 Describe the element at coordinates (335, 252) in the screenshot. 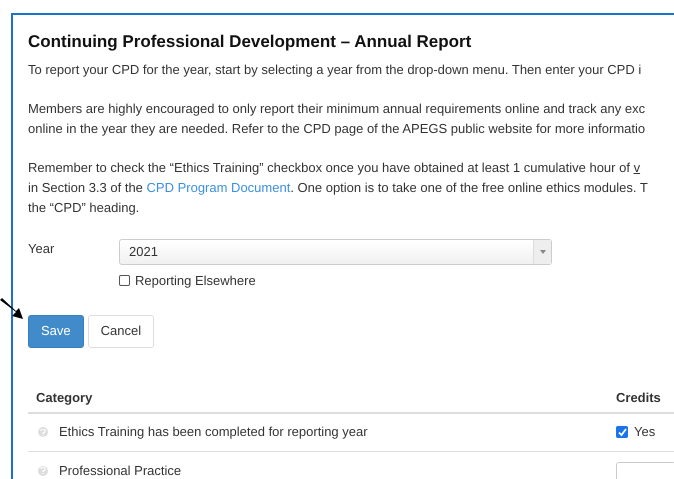

I see `year-select: 2021` at that location.